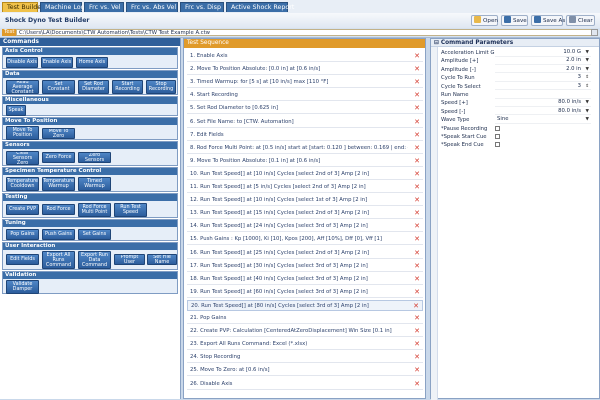 Image resolution: width=600 pixels, height=400 pixels. I want to click on parameter-value-field: Sine ▼, so click(543, 120).